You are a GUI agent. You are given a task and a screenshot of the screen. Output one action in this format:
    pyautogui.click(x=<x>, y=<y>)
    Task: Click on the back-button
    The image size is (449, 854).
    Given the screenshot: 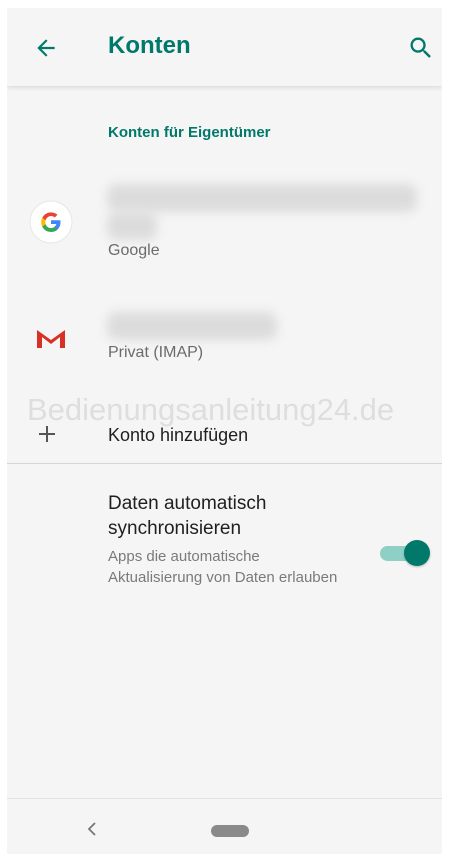 What is the action you would take?
    pyautogui.click(x=46, y=48)
    